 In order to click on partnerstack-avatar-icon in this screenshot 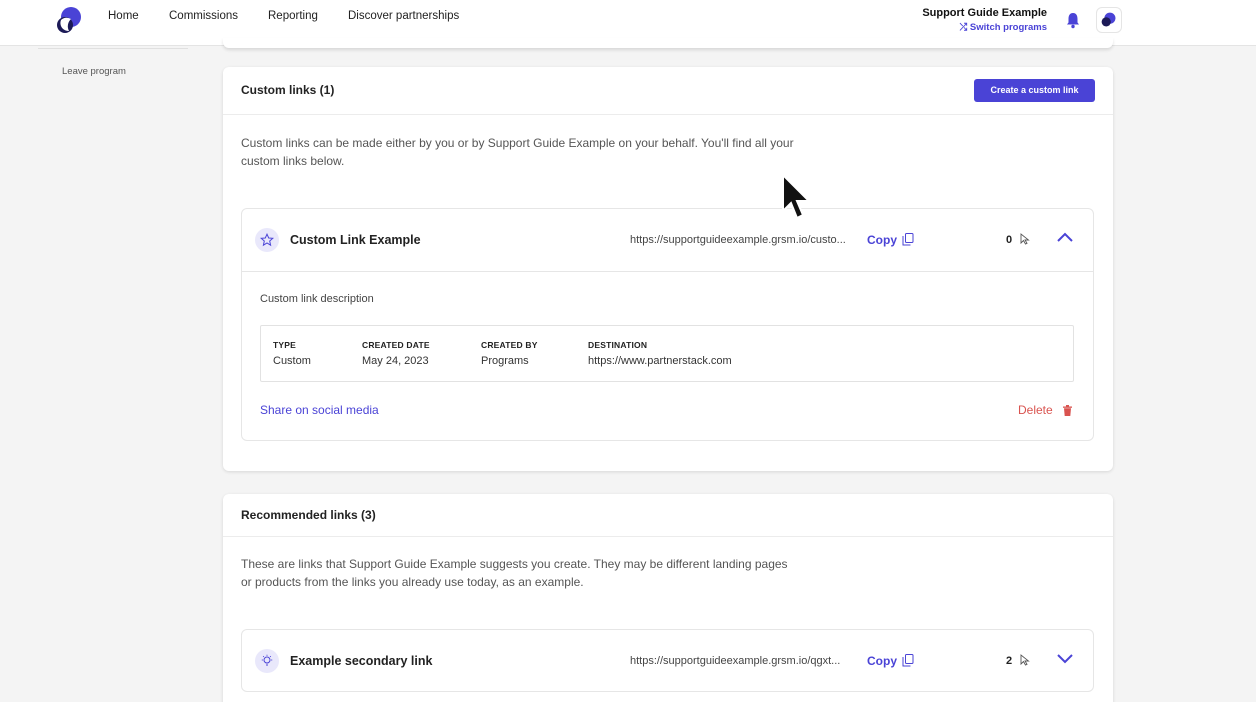, I will do `click(1108, 19)`.